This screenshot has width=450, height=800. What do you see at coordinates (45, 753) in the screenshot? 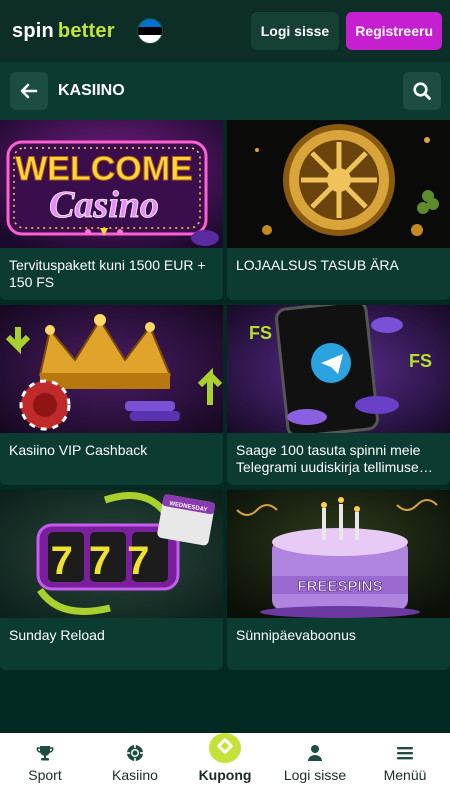
I see `trophy-icon` at bounding box center [45, 753].